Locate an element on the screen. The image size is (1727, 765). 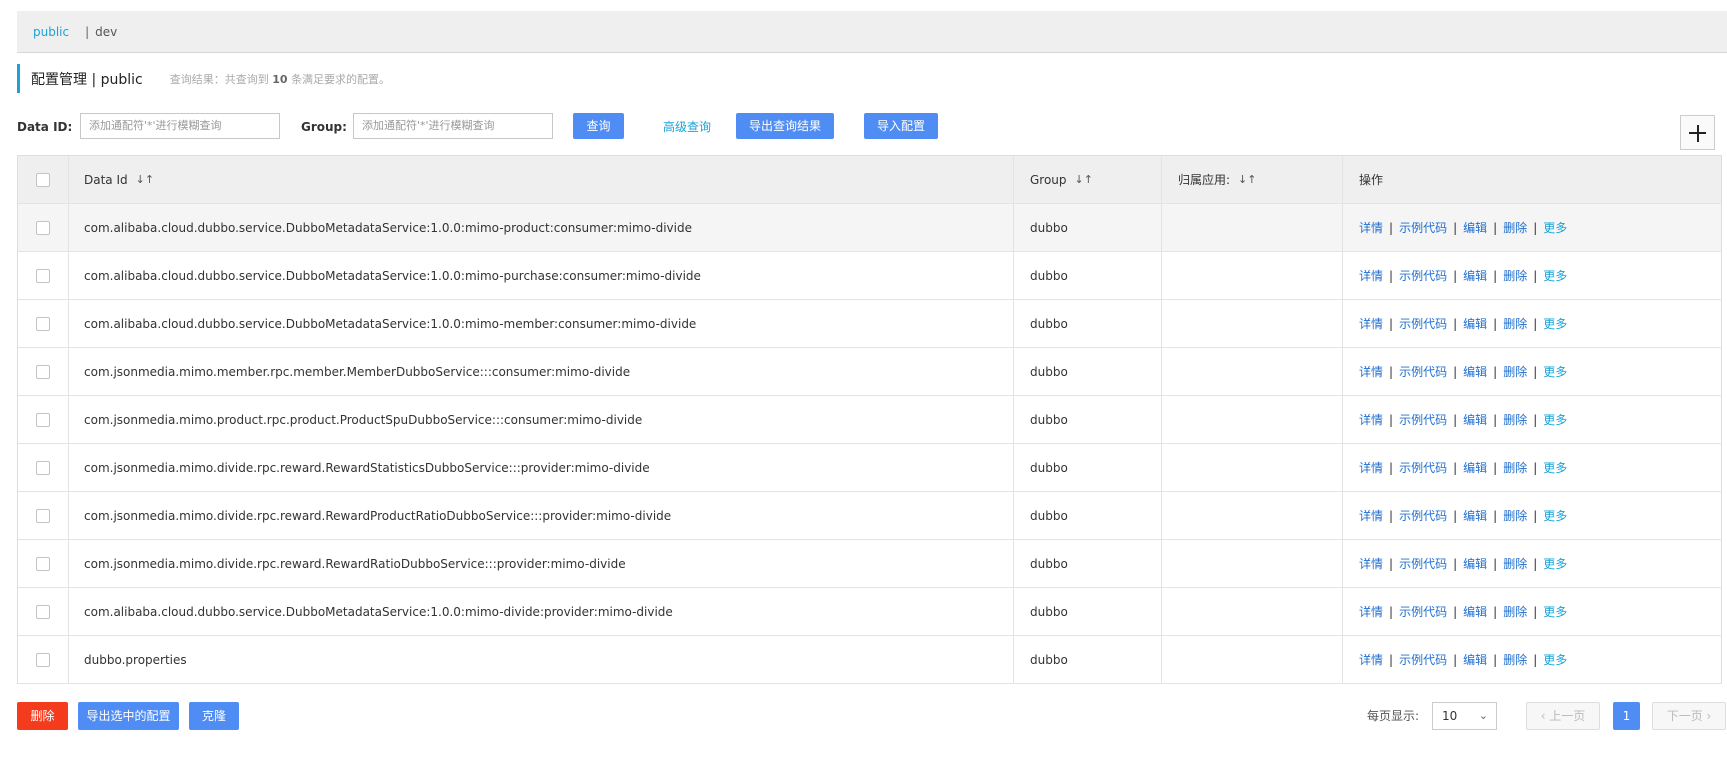
clone-button: 克隆 is located at coordinates (214, 716).